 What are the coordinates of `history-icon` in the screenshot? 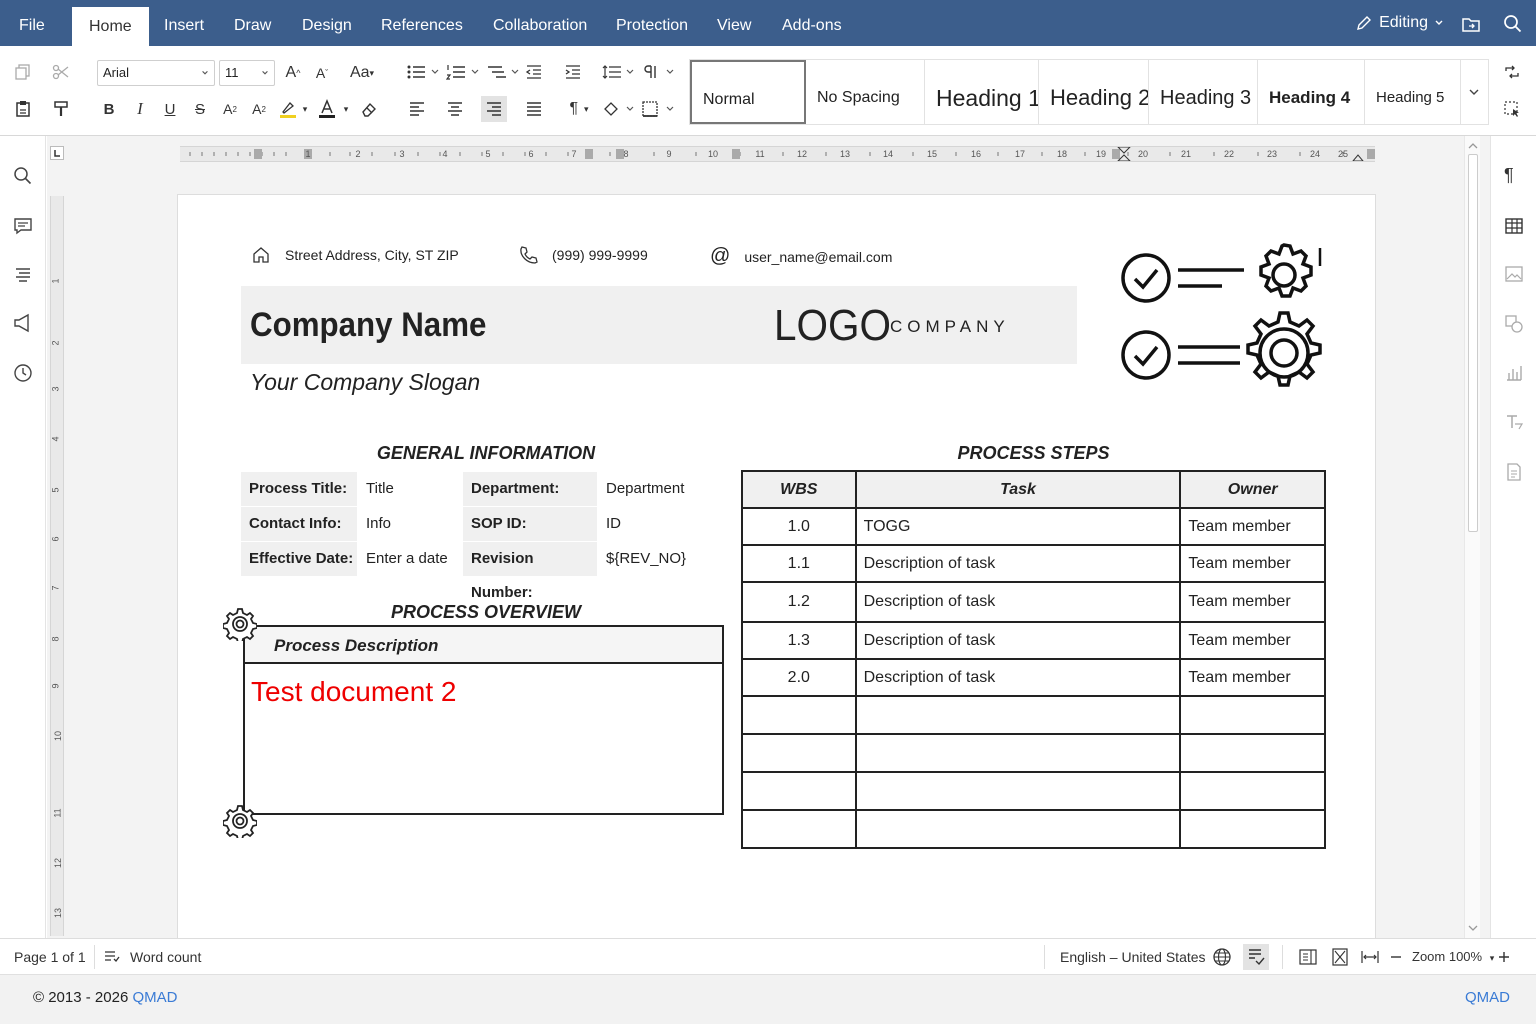 It's located at (23, 373).